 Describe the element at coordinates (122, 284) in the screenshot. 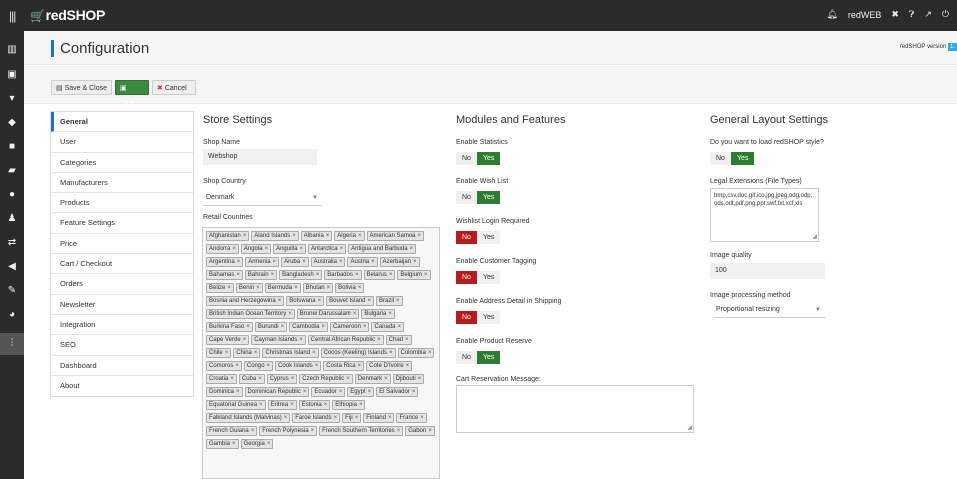

I see `tab-orders: Orders` at that location.